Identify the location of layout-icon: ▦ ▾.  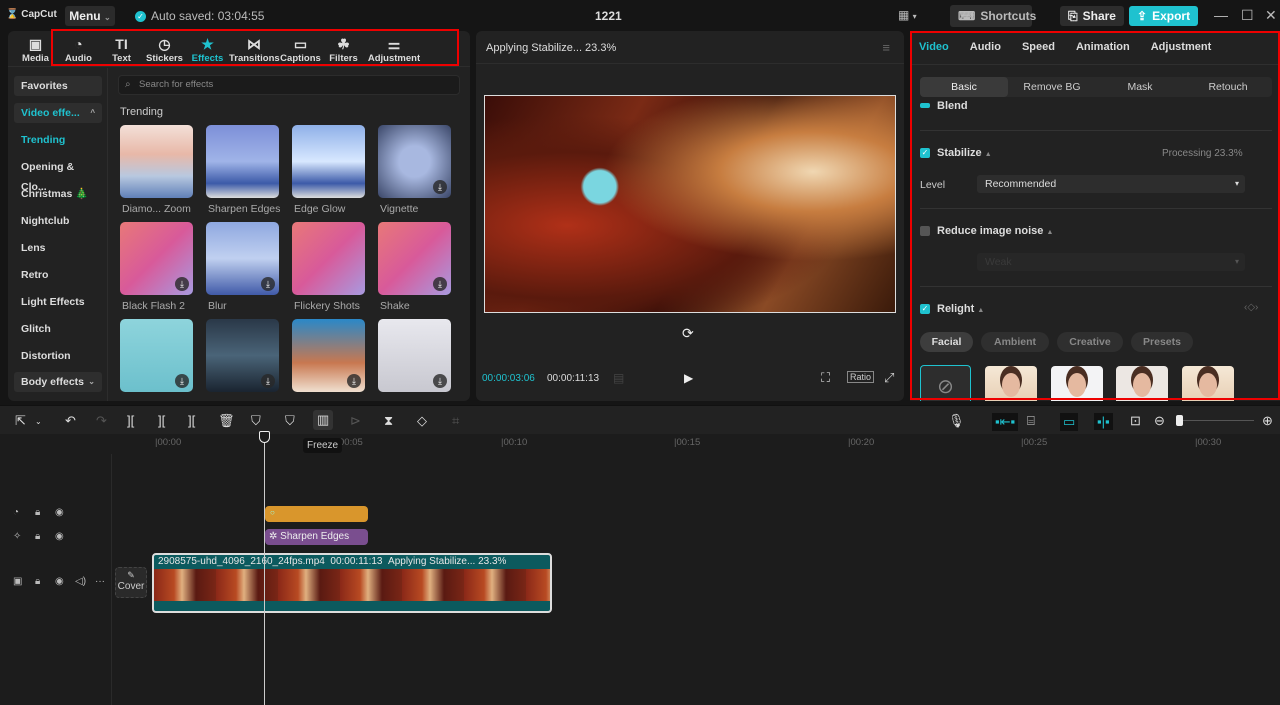
(907, 15).